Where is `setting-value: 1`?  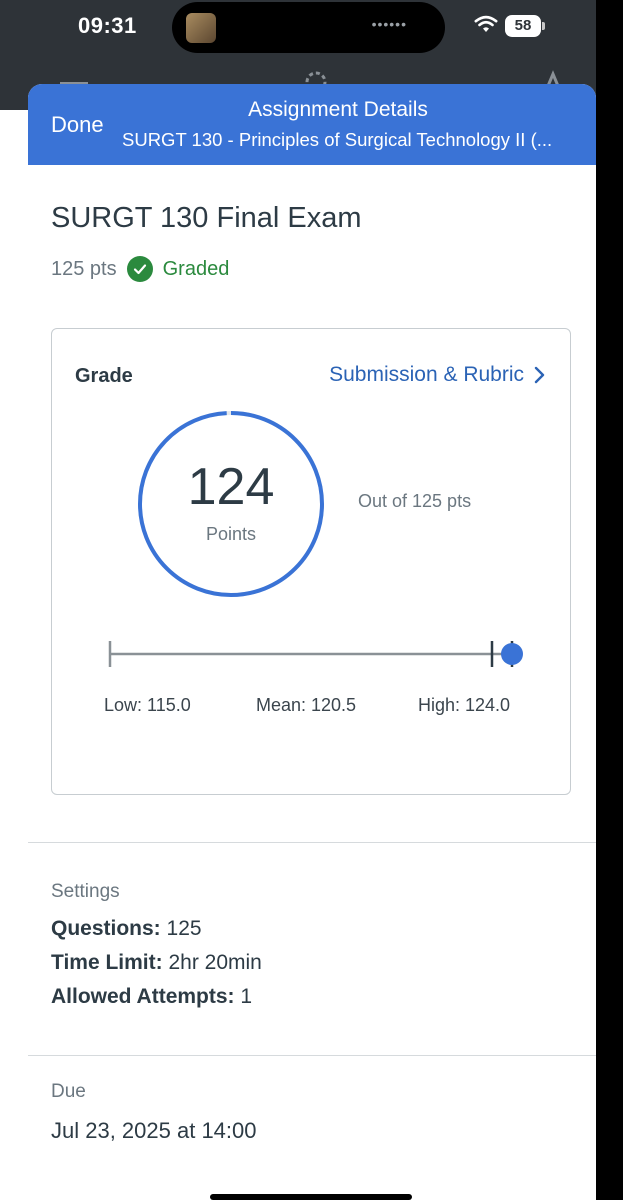 setting-value: 1 is located at coordinates (246, 996).